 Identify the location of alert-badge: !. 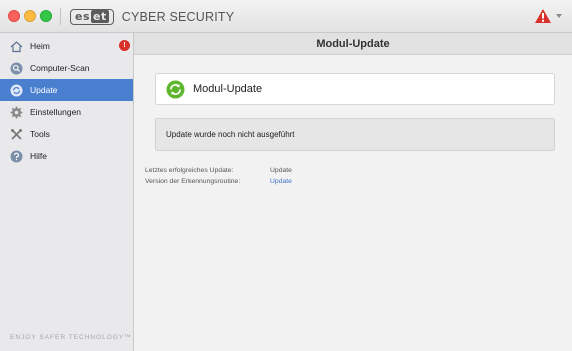
(124, 45).